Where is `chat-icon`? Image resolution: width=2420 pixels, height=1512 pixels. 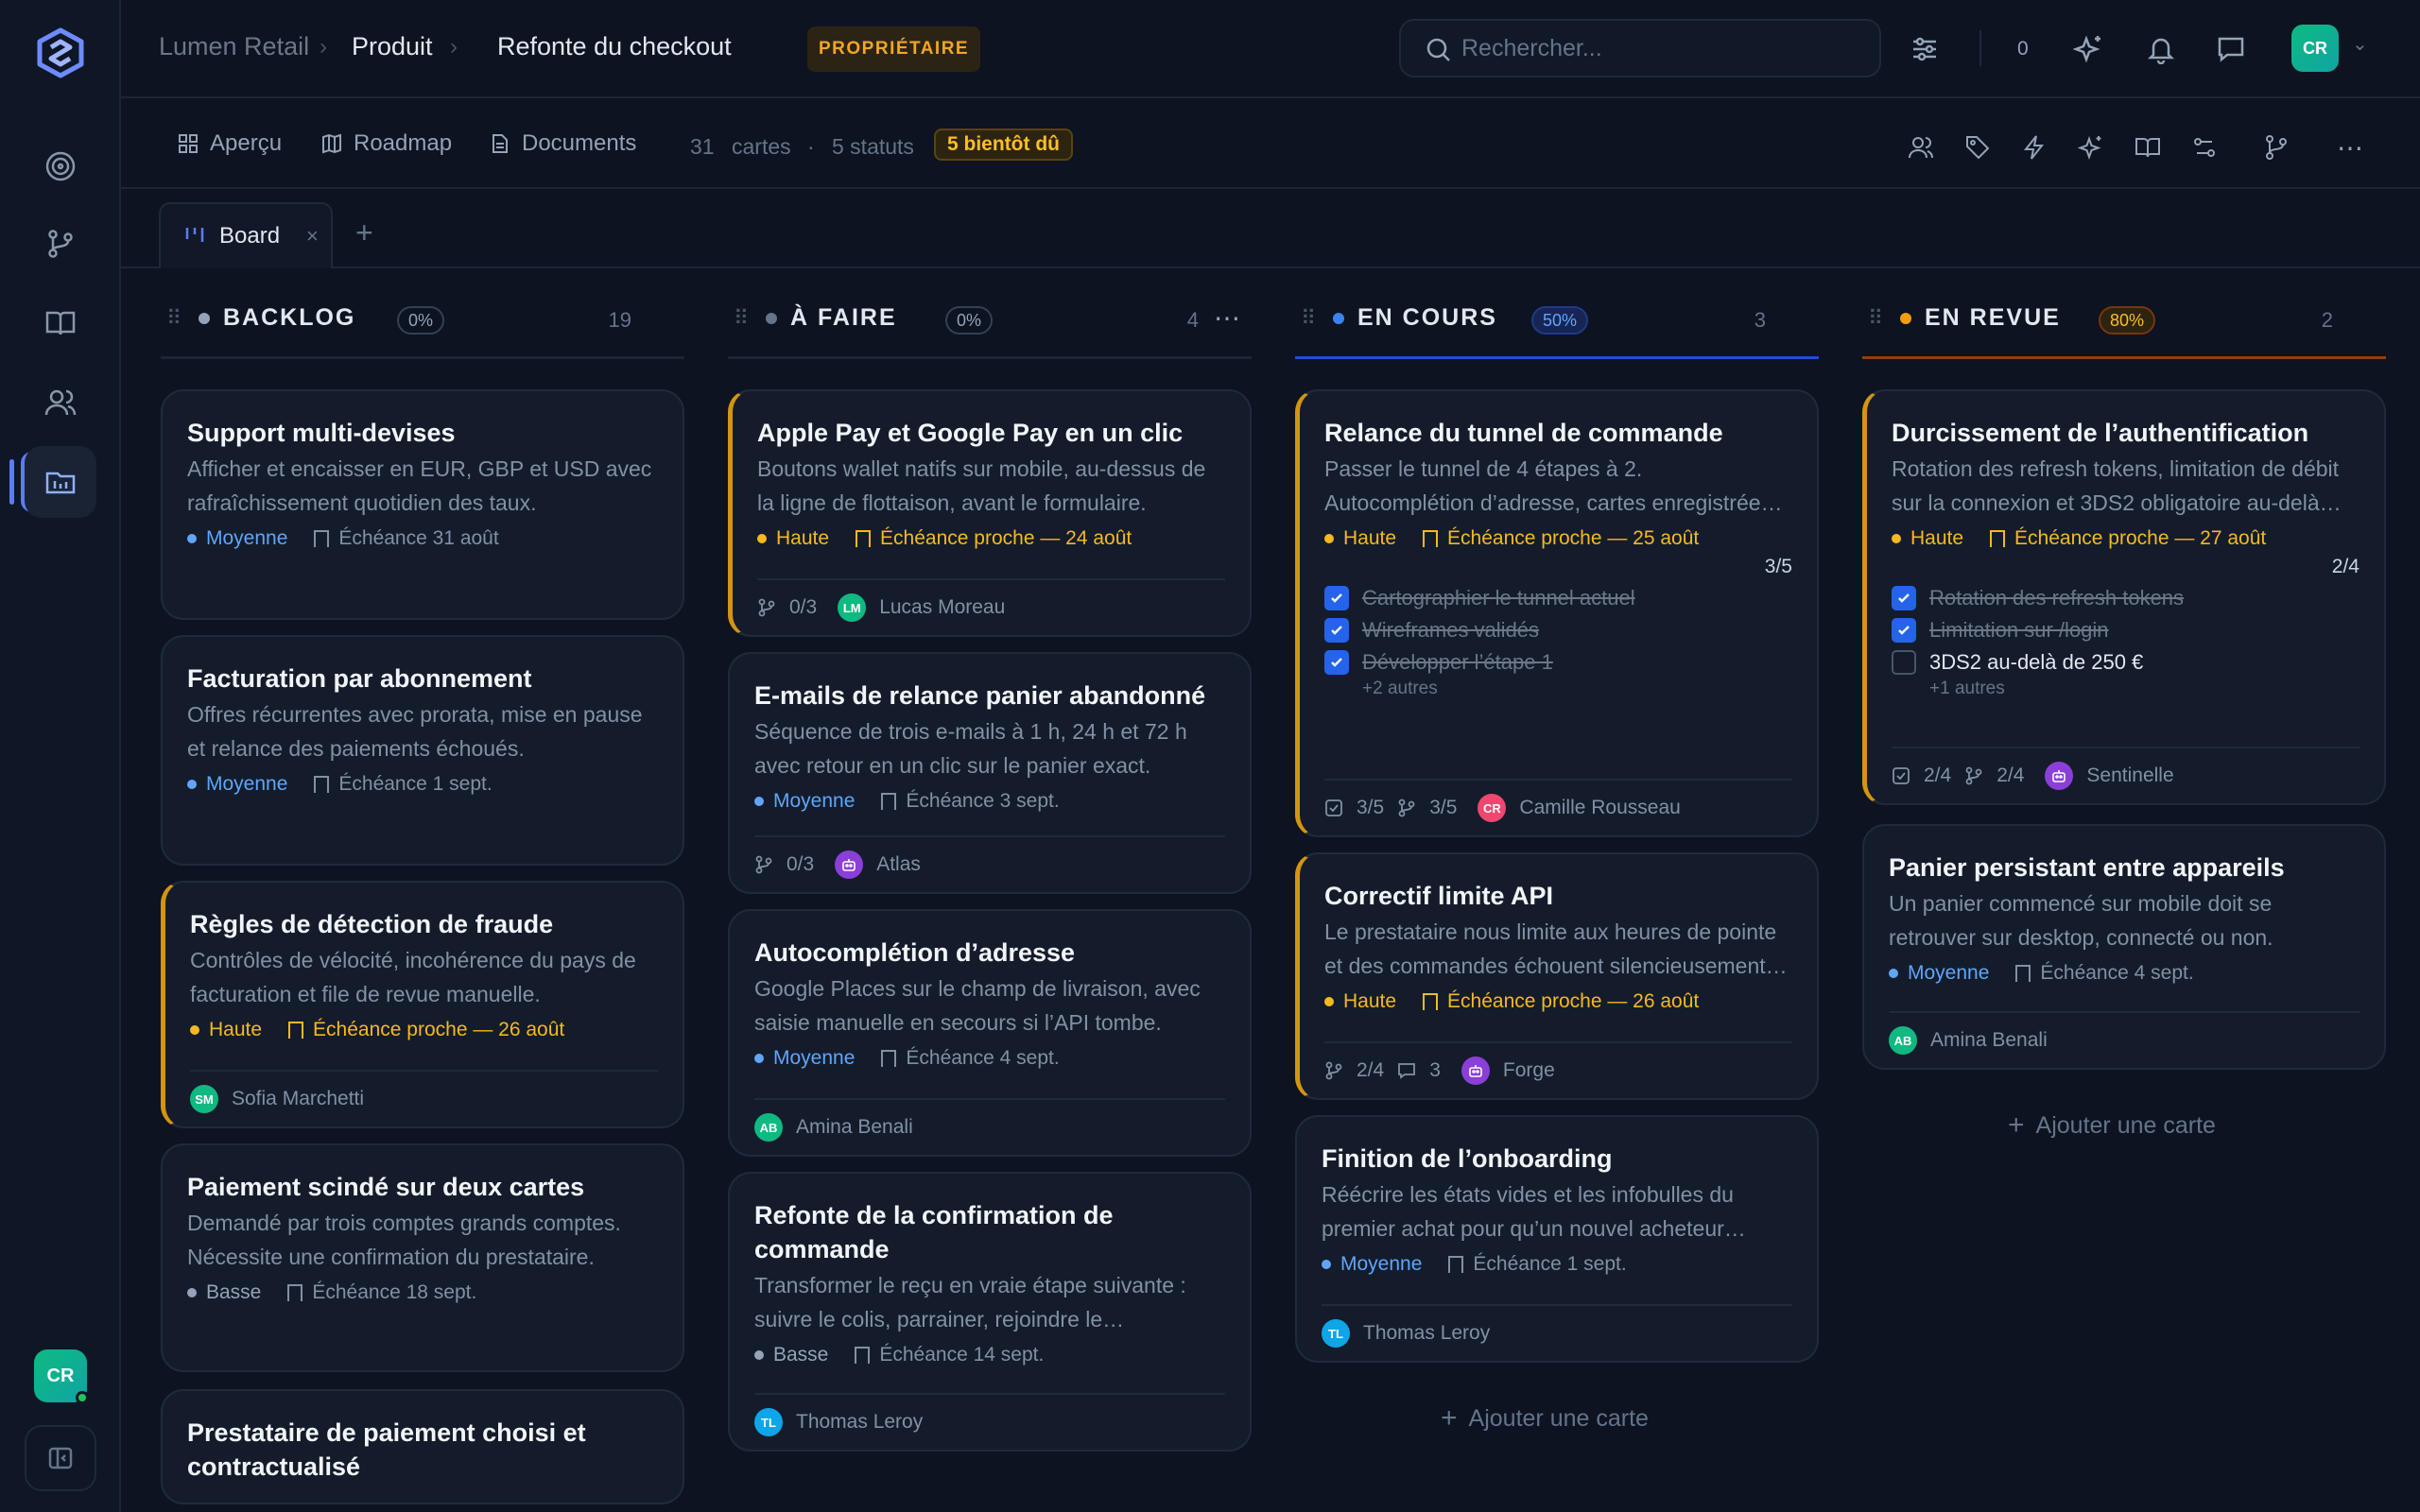
chat-icon is located at coordinates (2231, 49).